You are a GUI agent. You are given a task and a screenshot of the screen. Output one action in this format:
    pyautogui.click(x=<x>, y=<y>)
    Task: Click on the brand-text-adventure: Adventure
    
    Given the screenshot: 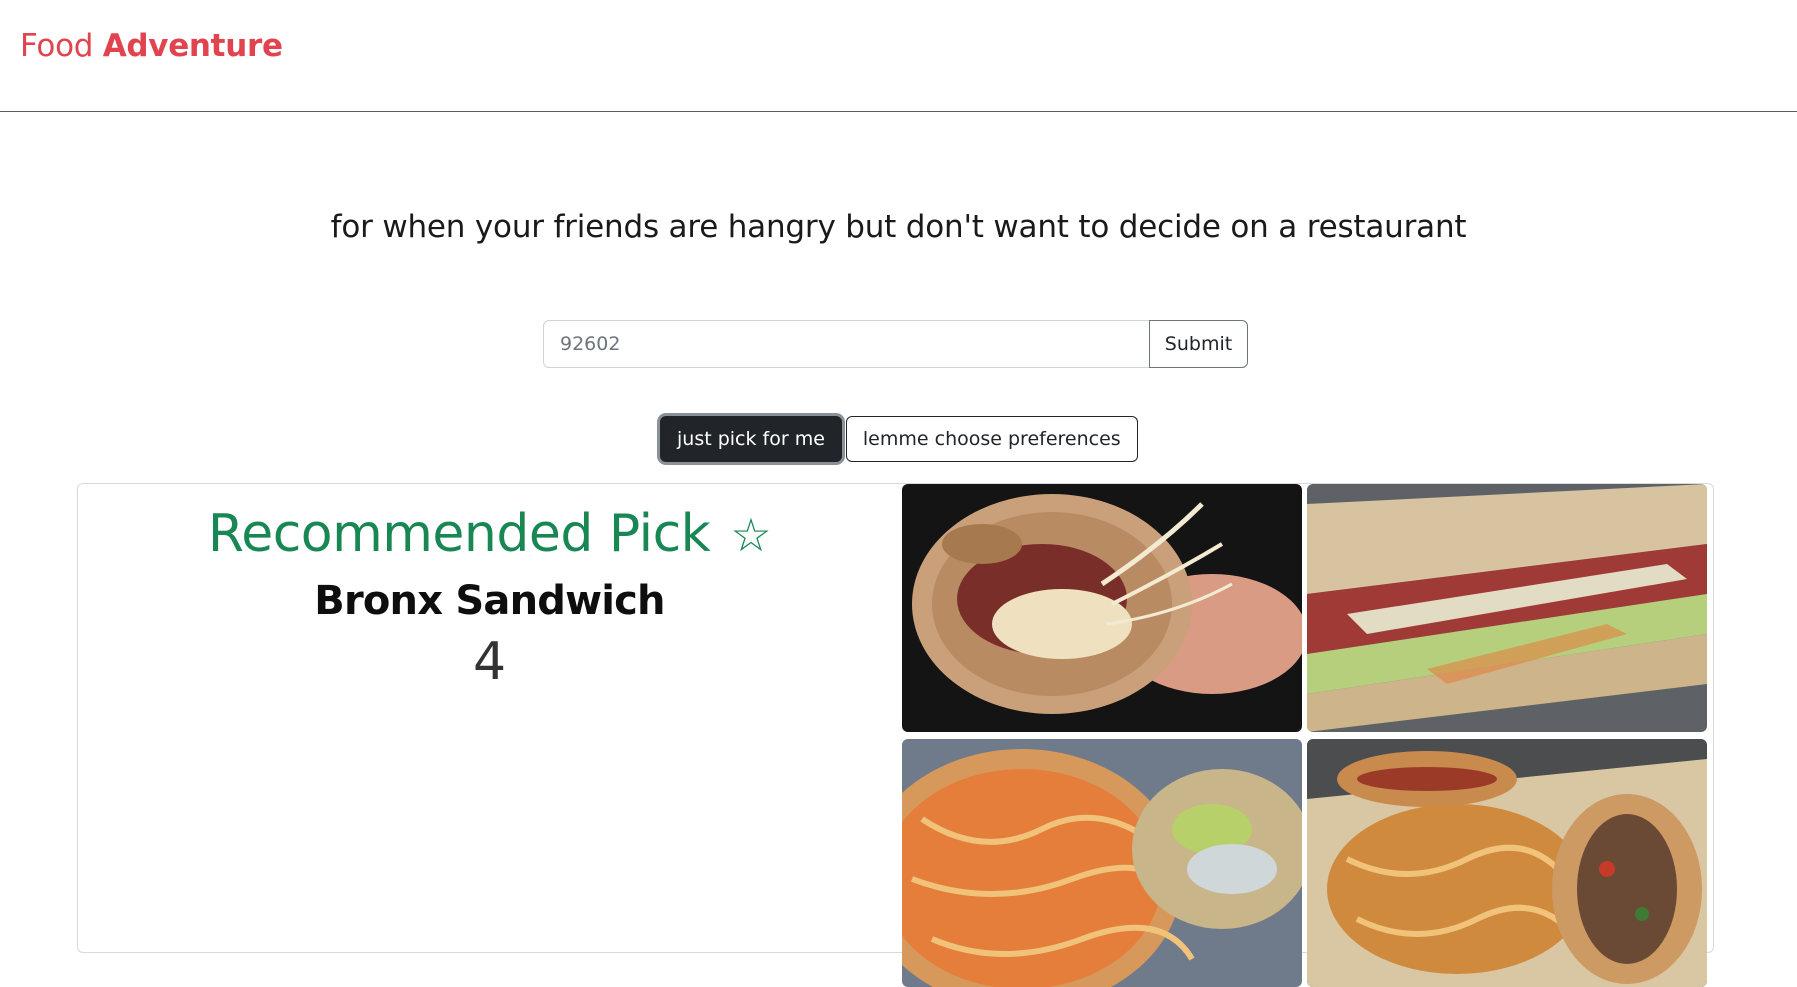 What is the action you would take?
    pyautogui.click(x=192, y=46)
    